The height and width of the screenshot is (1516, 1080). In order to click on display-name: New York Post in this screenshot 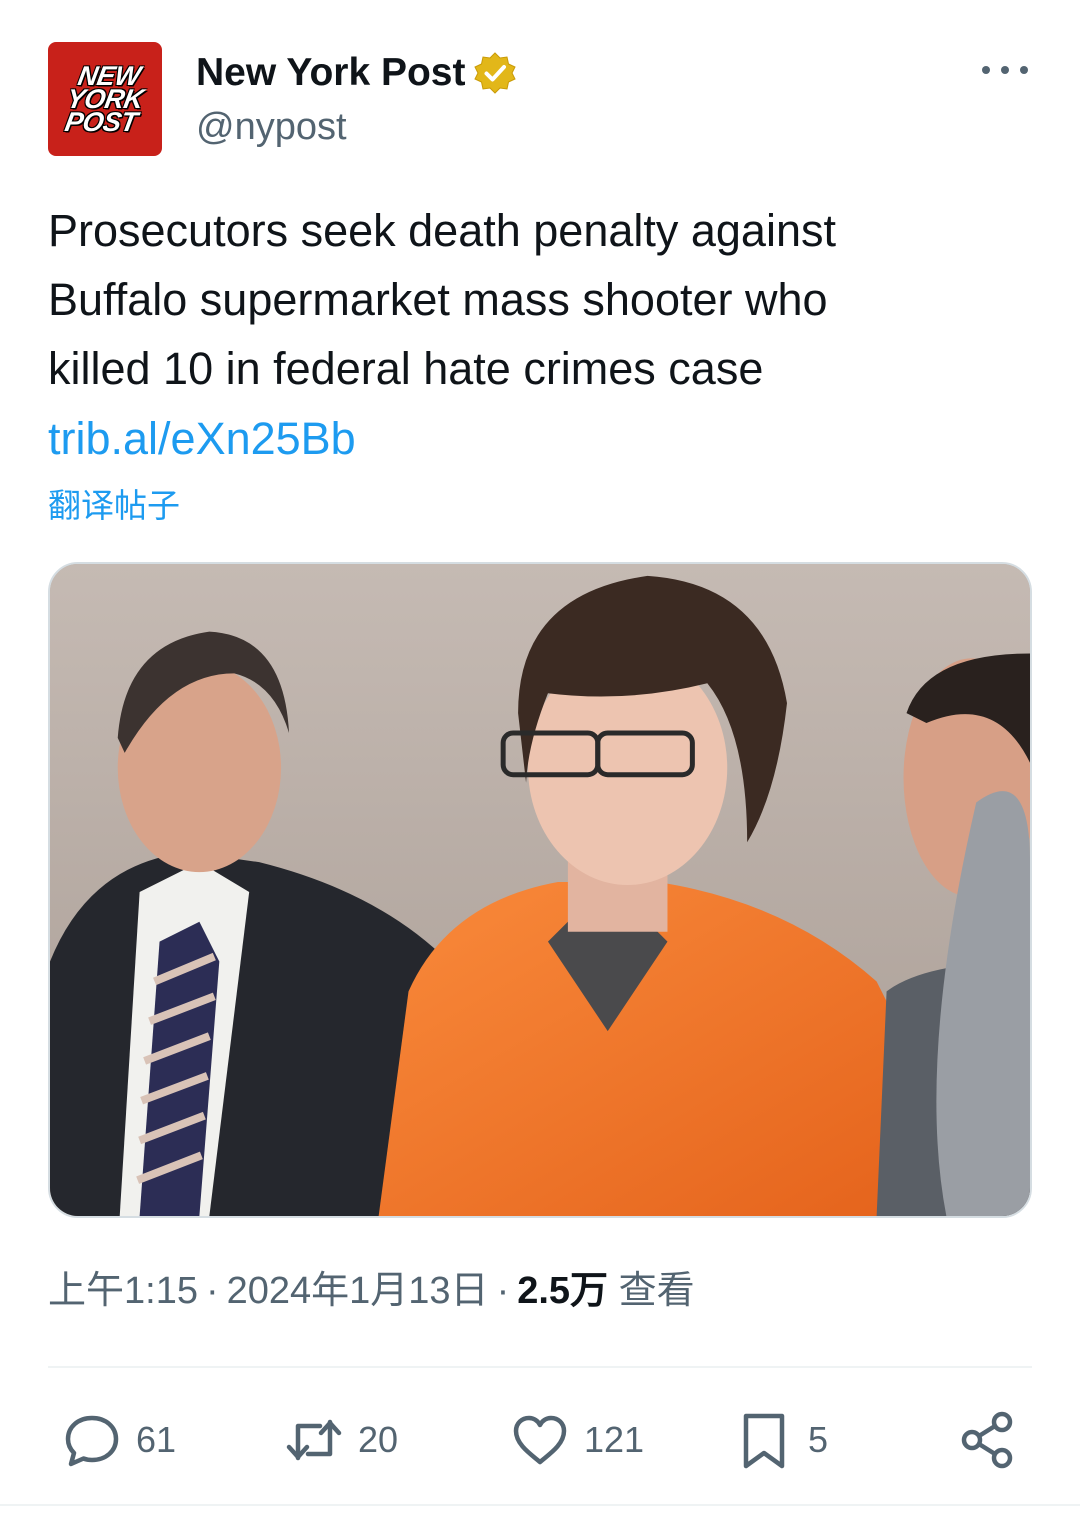, I will do `click(330, 73)`.